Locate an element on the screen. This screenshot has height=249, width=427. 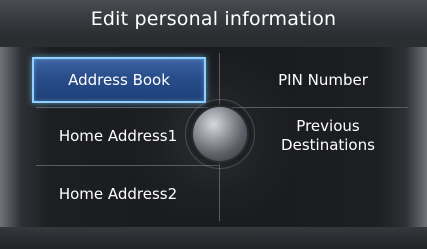
menu-item-label: PIN Number is located at coordinates (323, 79).